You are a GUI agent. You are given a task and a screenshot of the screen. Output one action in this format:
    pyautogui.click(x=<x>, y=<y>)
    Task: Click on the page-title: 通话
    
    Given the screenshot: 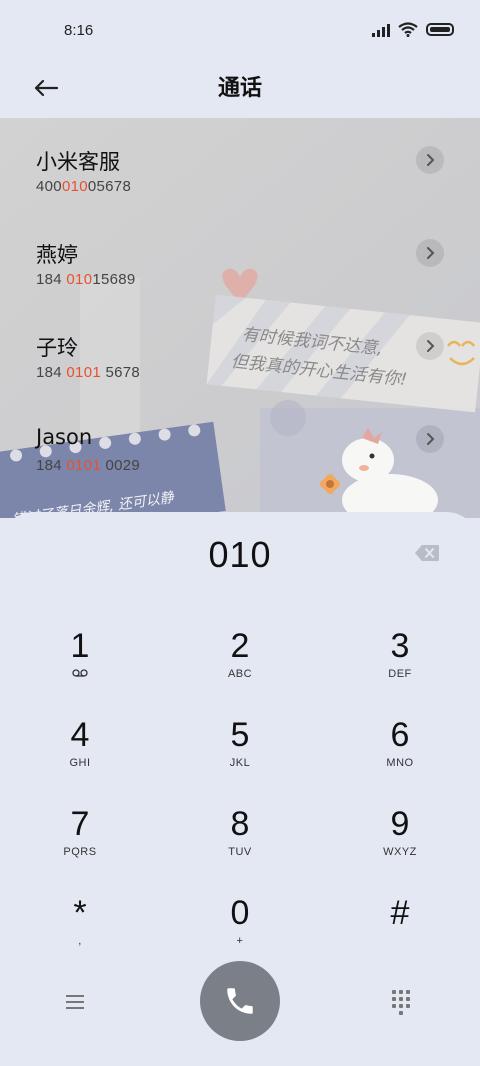 What is the action you would take?
    pyautogui.click(x=239, y=88)
    